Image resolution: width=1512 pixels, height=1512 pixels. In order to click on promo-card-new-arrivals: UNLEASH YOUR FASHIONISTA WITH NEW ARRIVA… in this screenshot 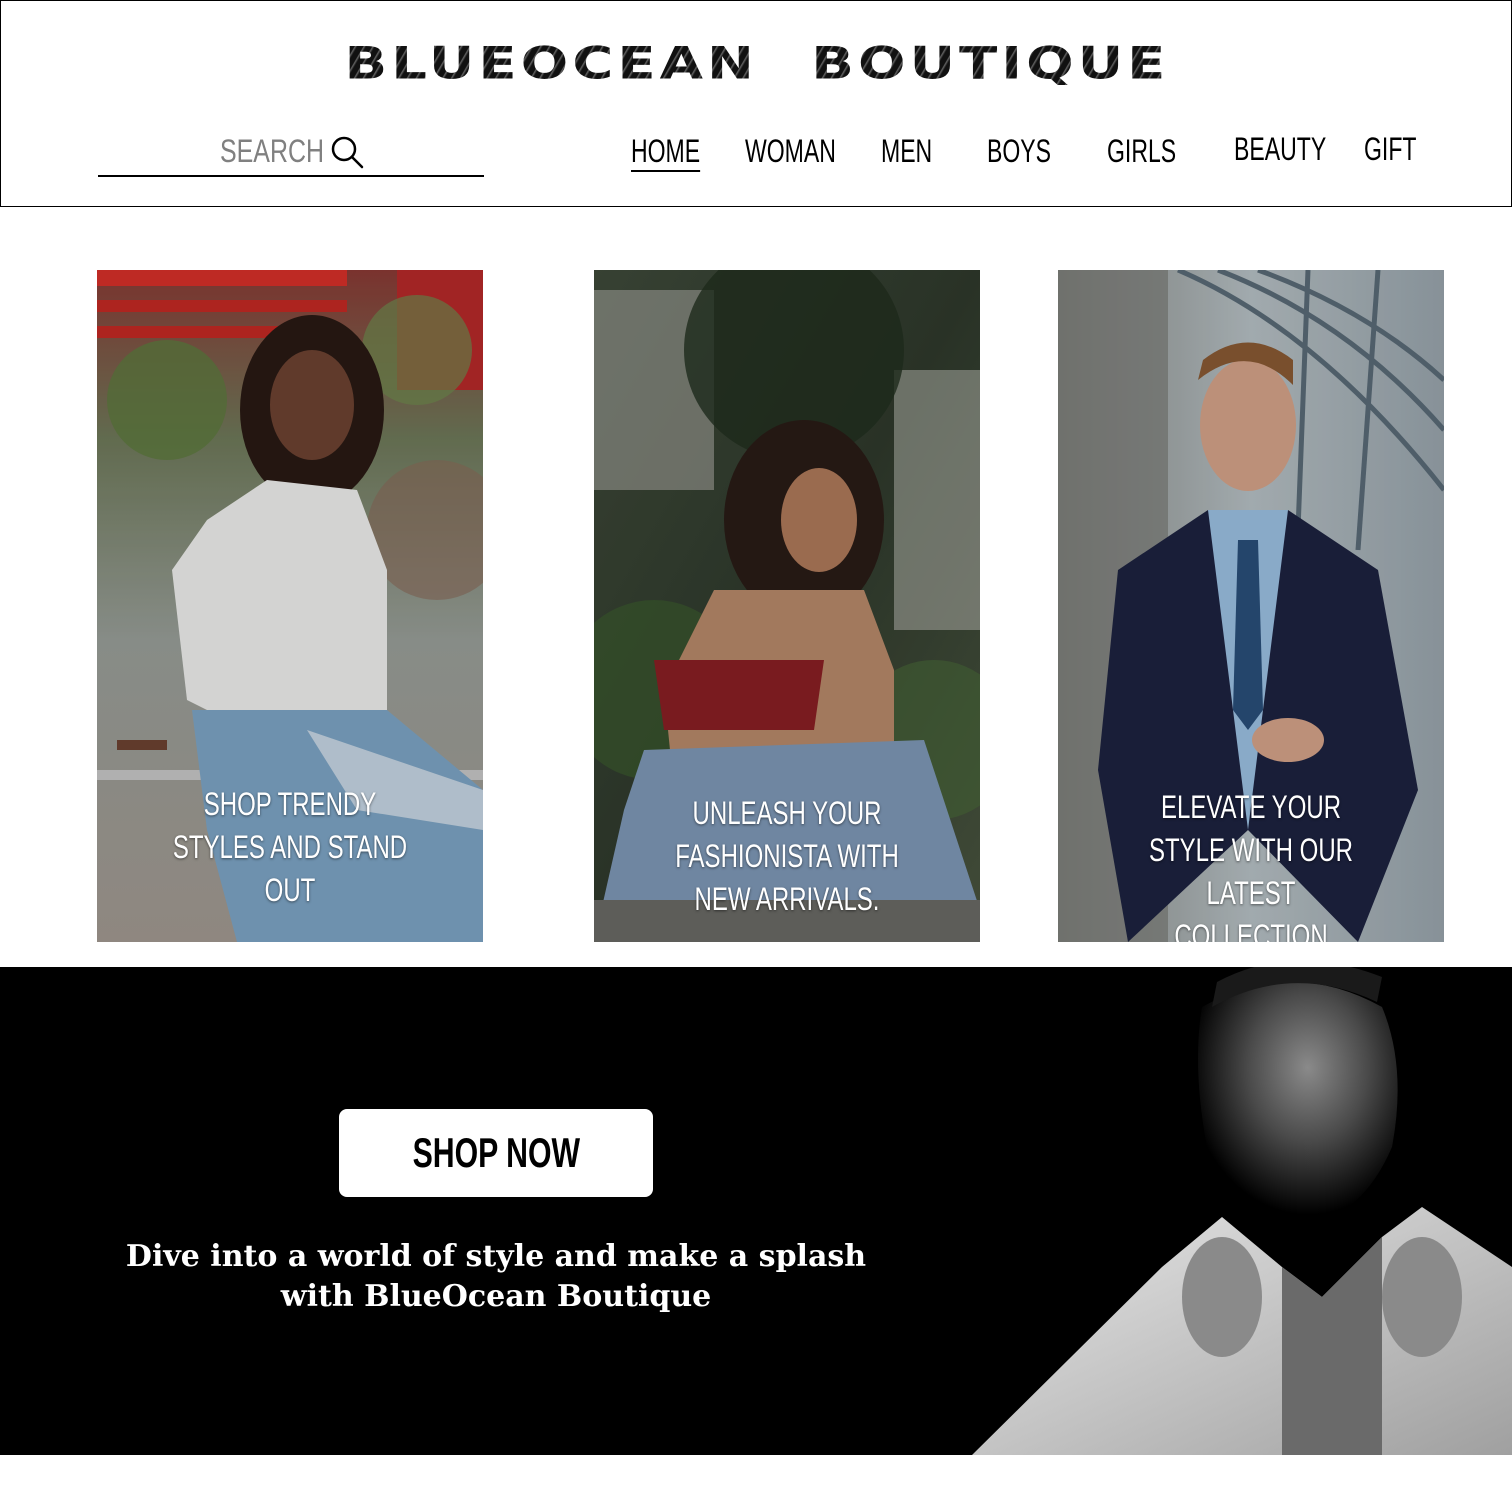, I will do `click(787, 606)`.